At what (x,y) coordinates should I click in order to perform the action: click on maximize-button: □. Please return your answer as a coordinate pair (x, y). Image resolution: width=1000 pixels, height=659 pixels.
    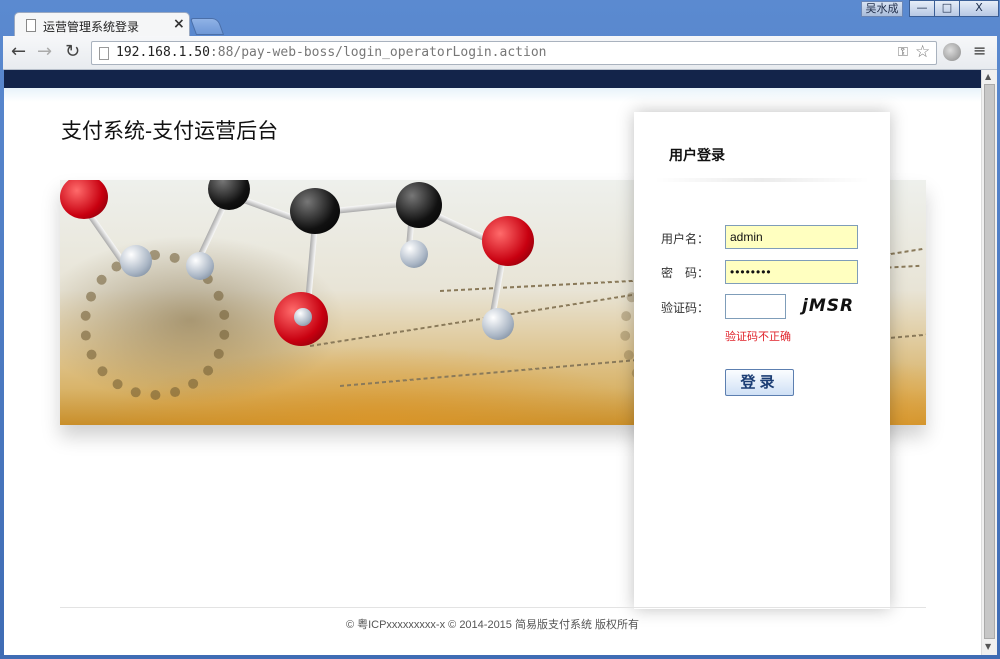
    Looking at the image, I should click on (947, 8).